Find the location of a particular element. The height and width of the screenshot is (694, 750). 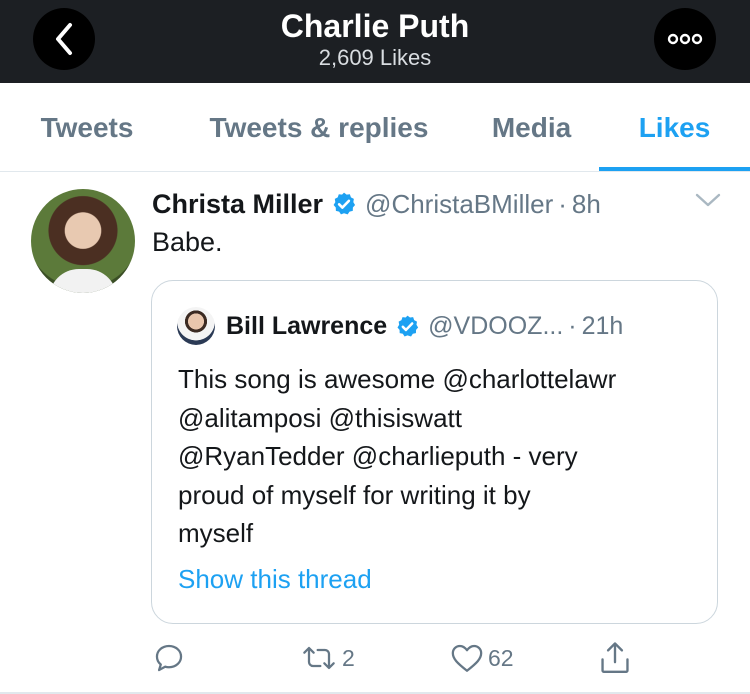

quoted-text-line: This song is awesome @charlottelawr is located at coordinates (397, 379).